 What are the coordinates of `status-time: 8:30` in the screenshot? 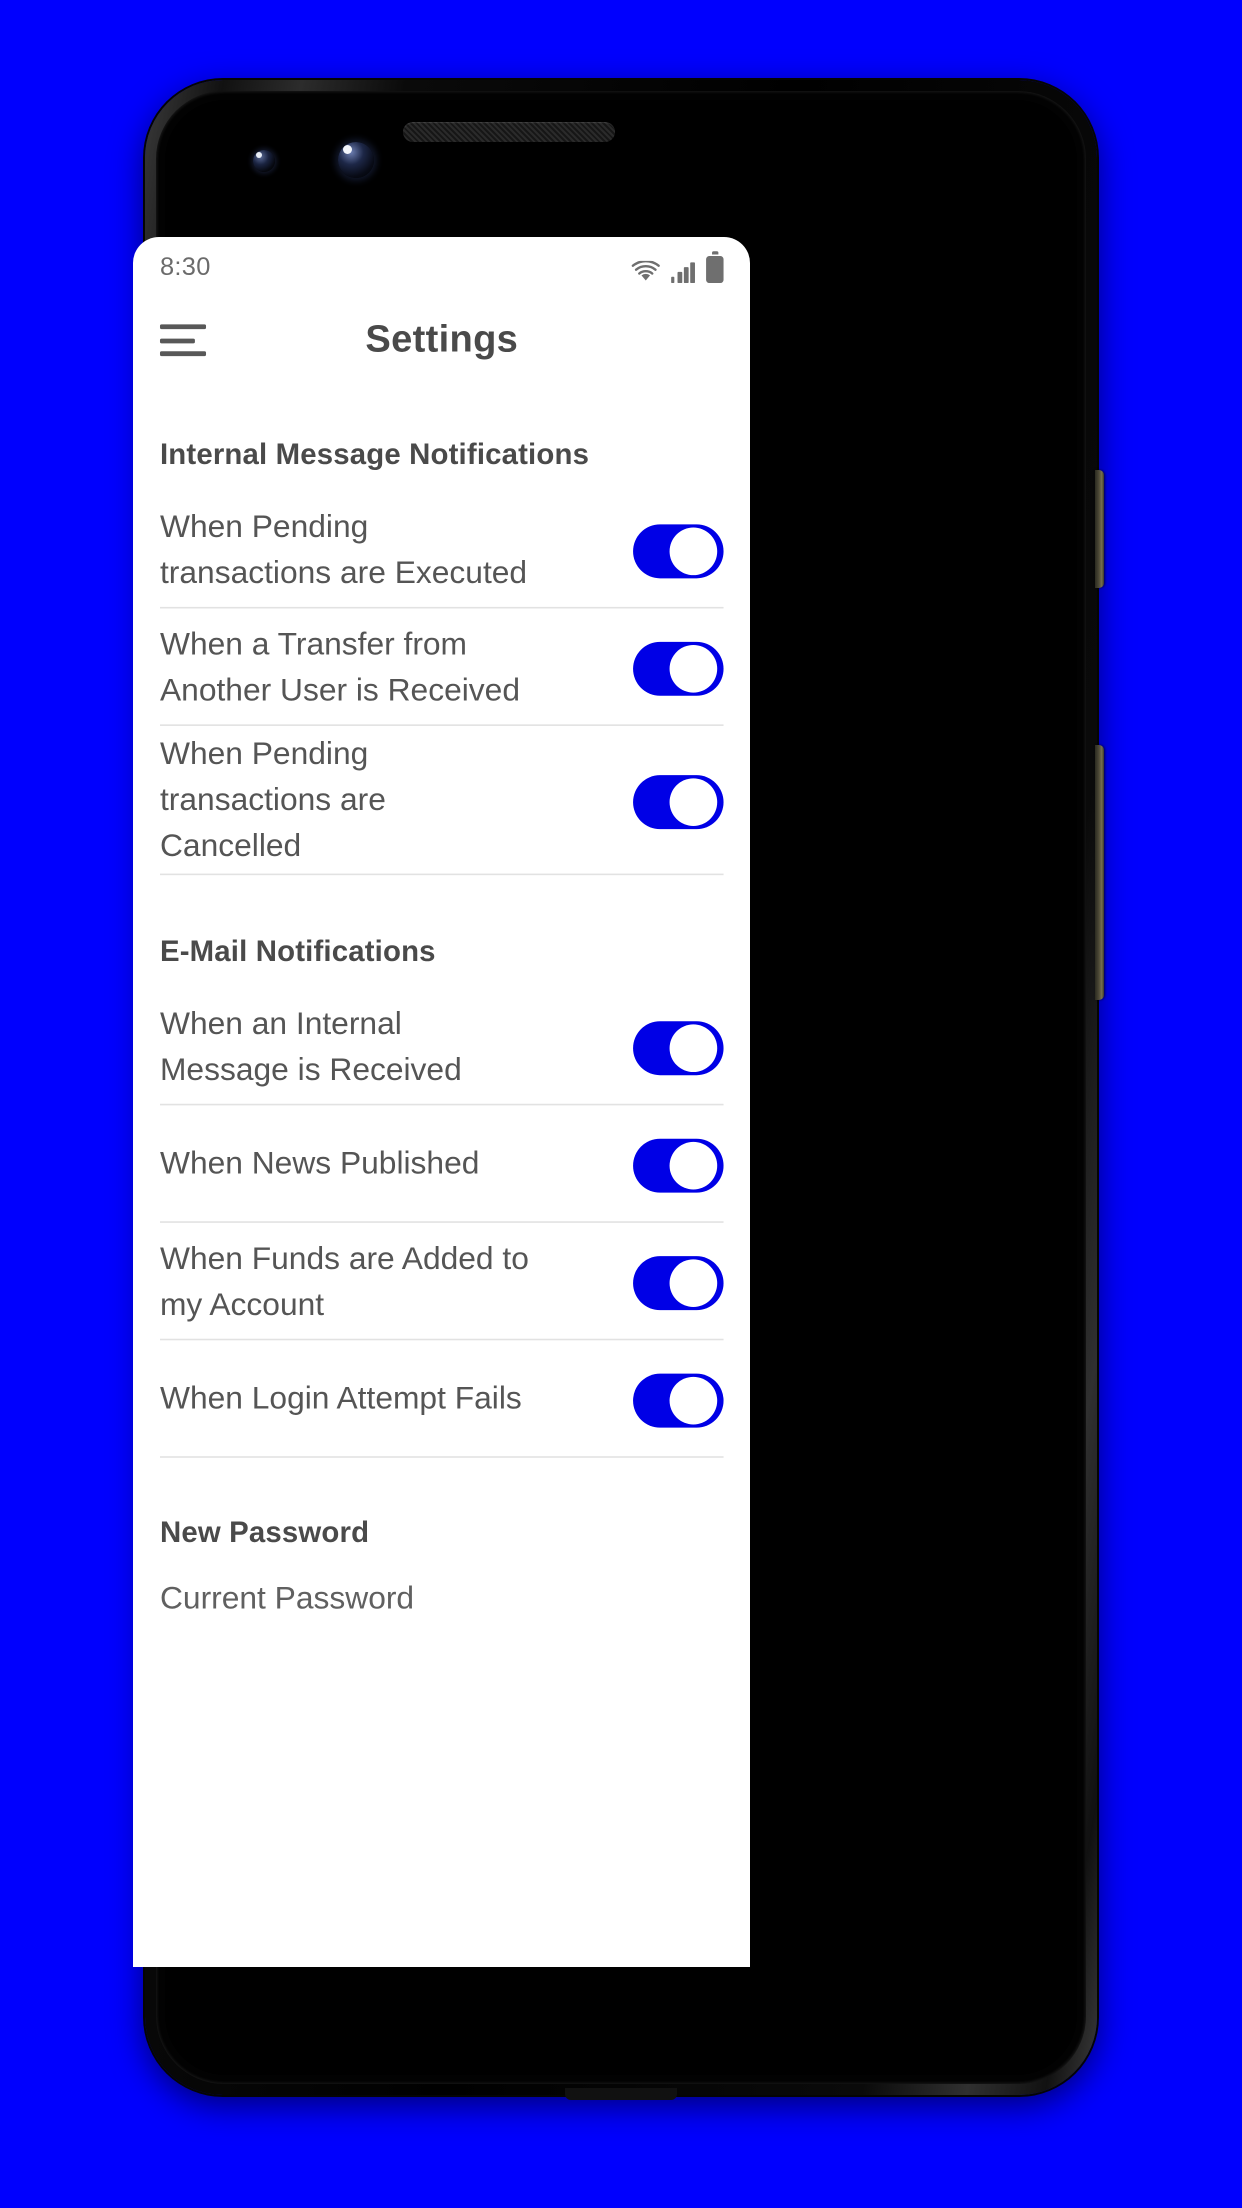 It's located at (185, 268).